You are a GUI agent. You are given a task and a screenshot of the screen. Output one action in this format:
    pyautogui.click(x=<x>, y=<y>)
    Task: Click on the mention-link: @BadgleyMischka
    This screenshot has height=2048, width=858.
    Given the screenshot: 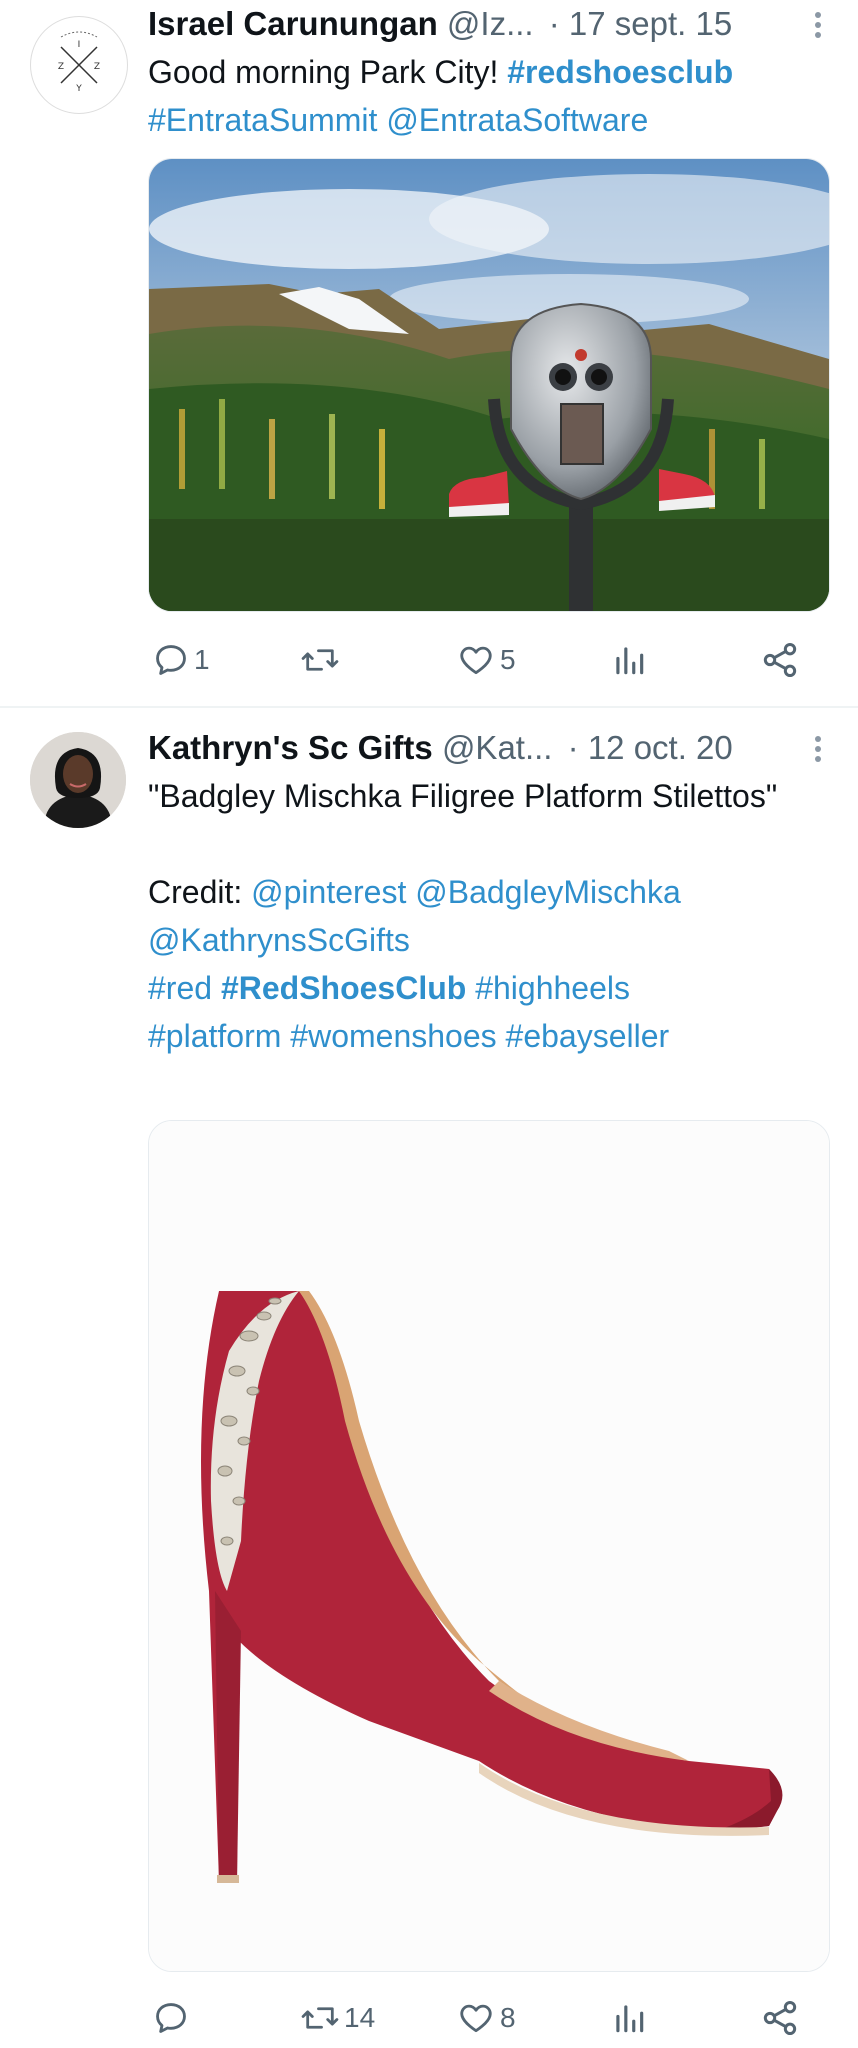 What is the action you would take?
    pyautogui.click(x=547, y=892)
    